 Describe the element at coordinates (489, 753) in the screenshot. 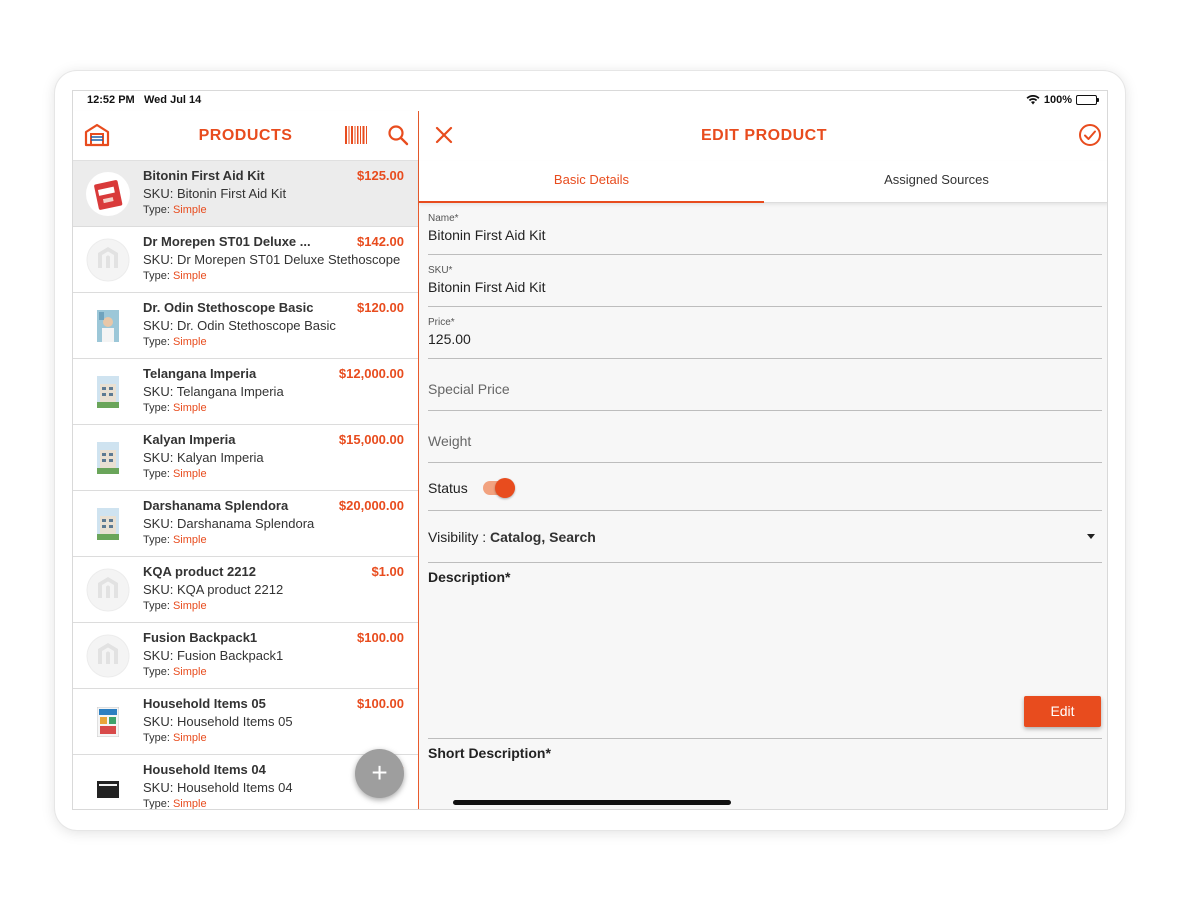

I see `short-description-label: Short Description*` at that location.